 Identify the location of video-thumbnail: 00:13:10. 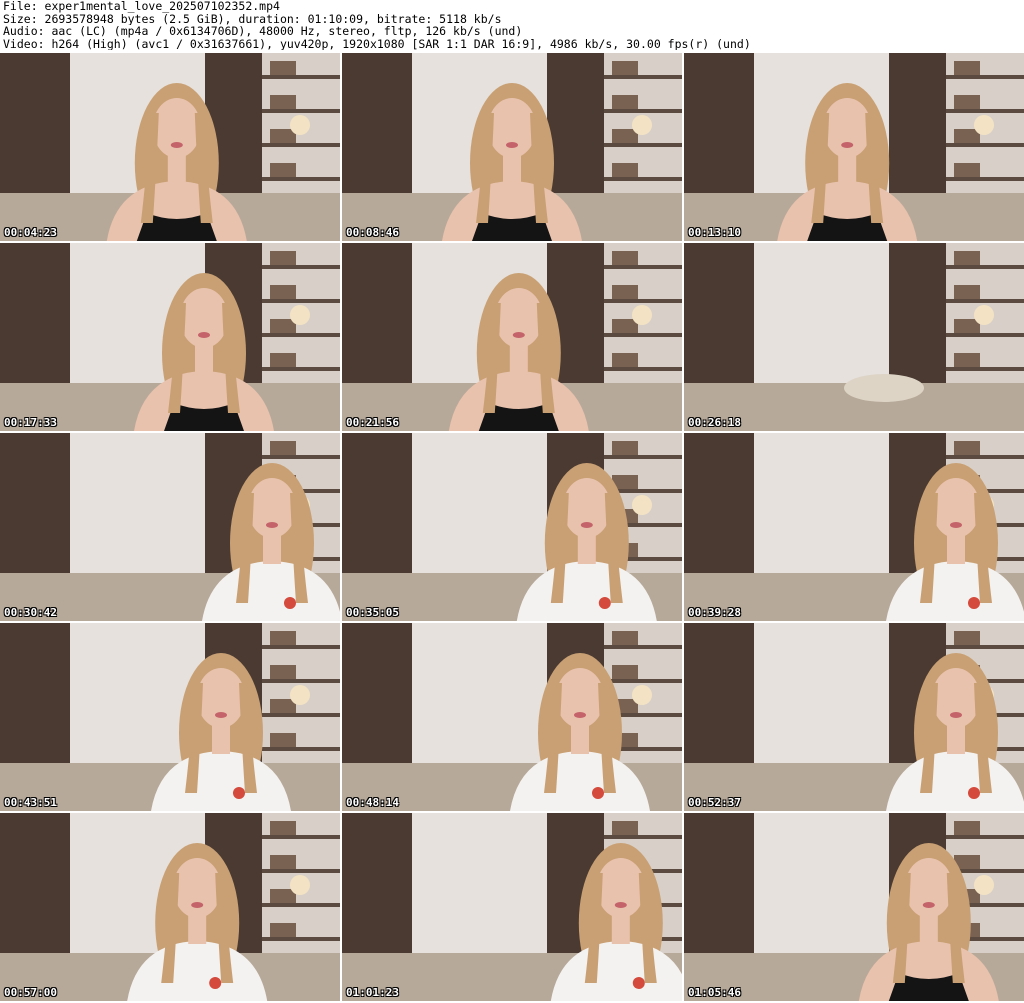
(854, 147).